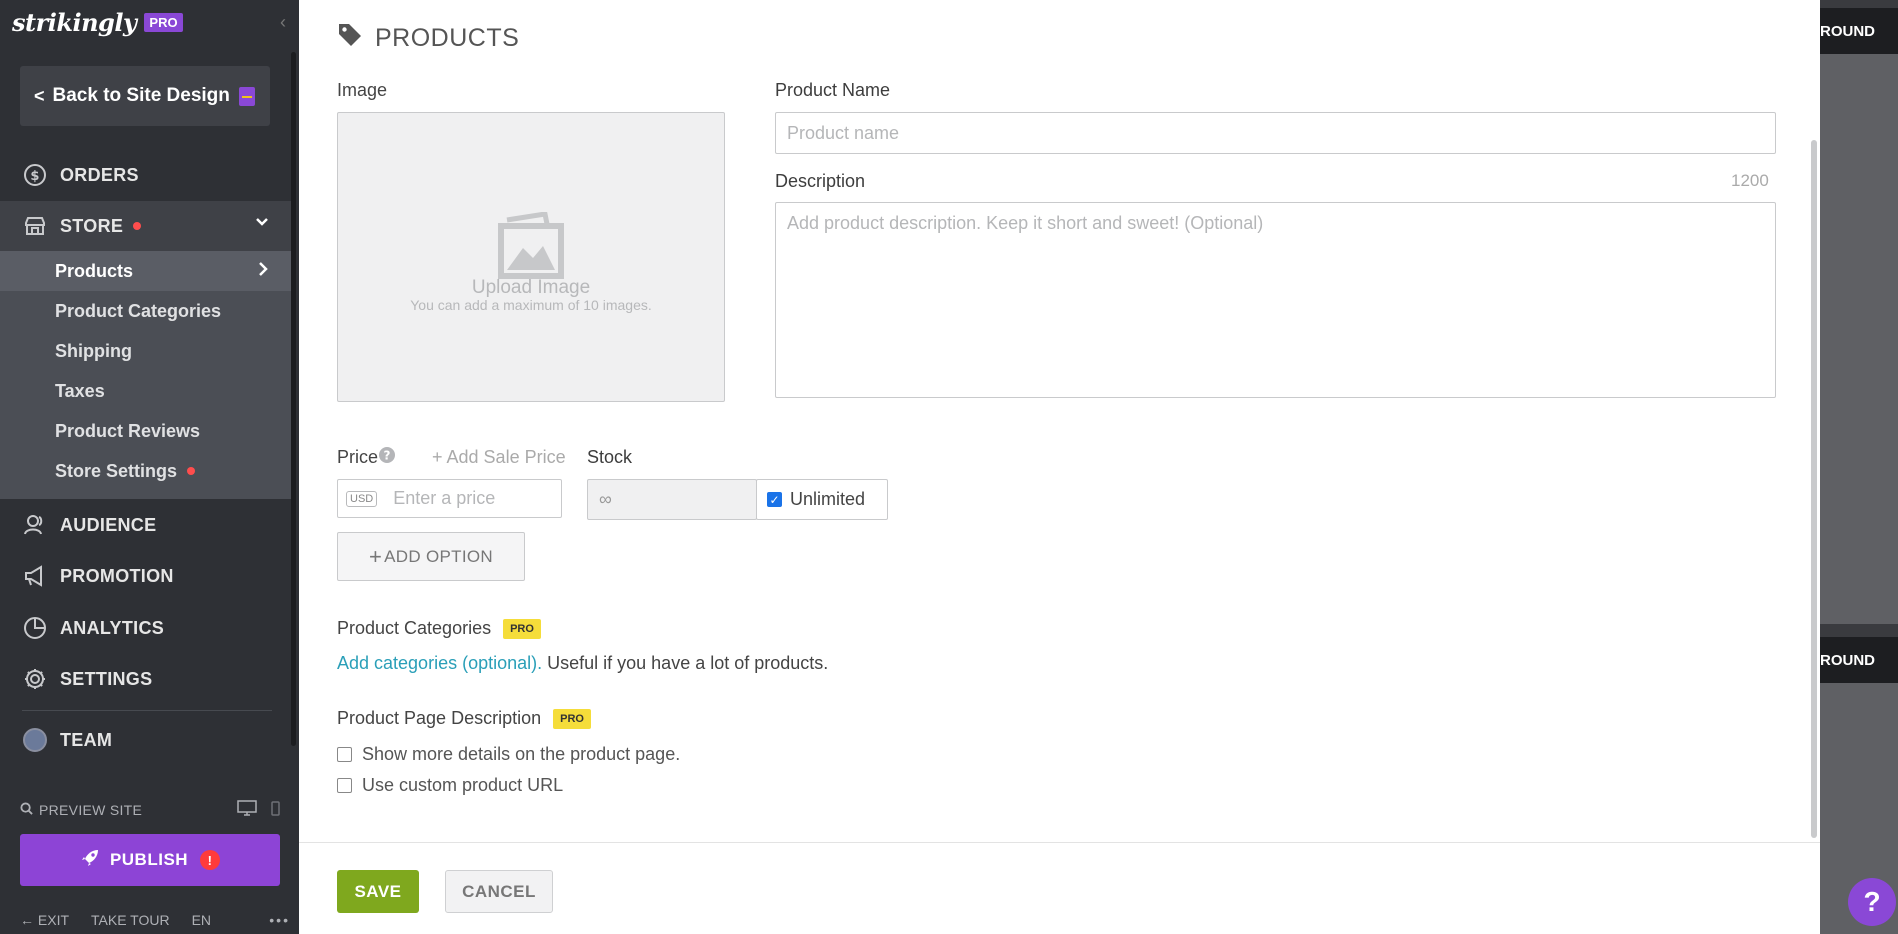  I want to click on unlimited-label: Unlimited, so click(828, 499).